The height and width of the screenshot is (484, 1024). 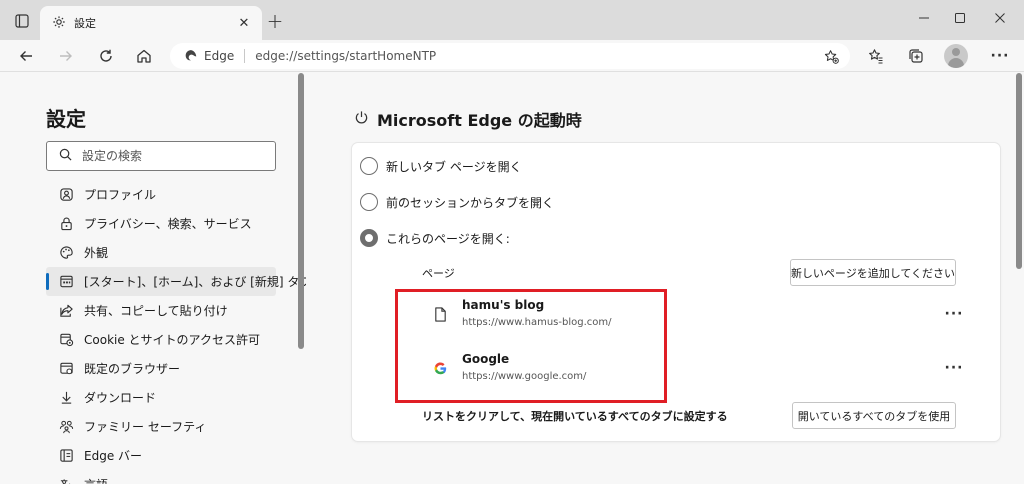 I want to click on avatar, so click(x=956, y=56).